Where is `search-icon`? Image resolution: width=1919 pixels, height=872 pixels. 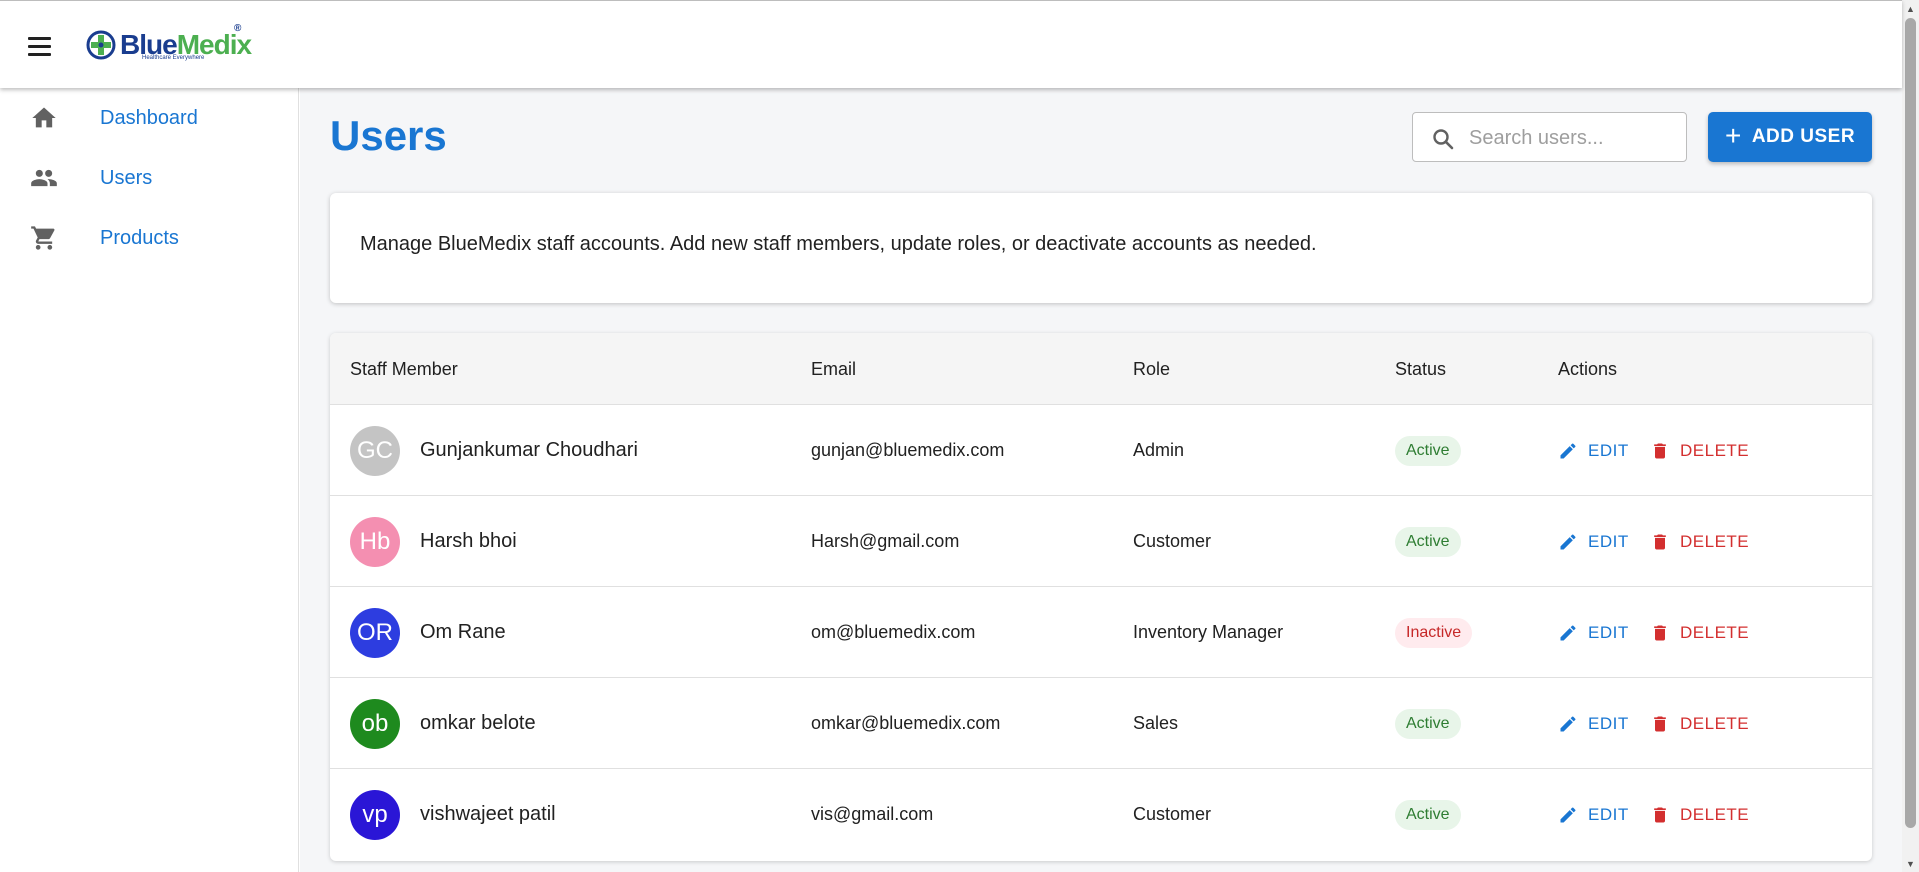 search-icon is located at coordinates (1443, 139).